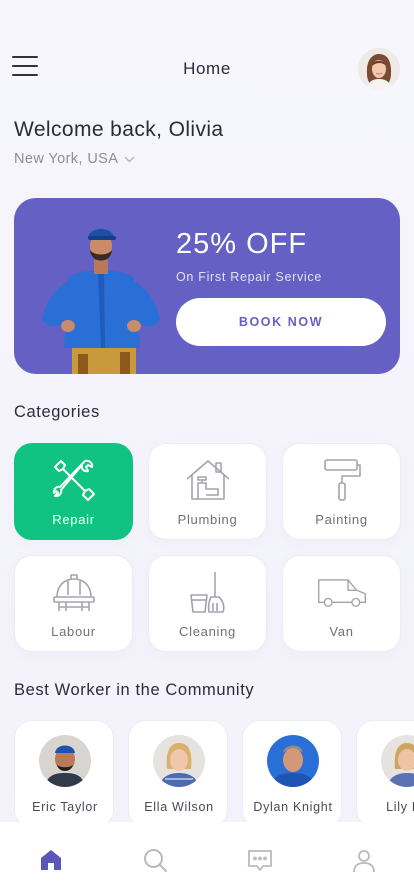 The height and width of the screenshot is (896, 414). I want to click on worker-name: Eric Taylor, so click(65, 807).